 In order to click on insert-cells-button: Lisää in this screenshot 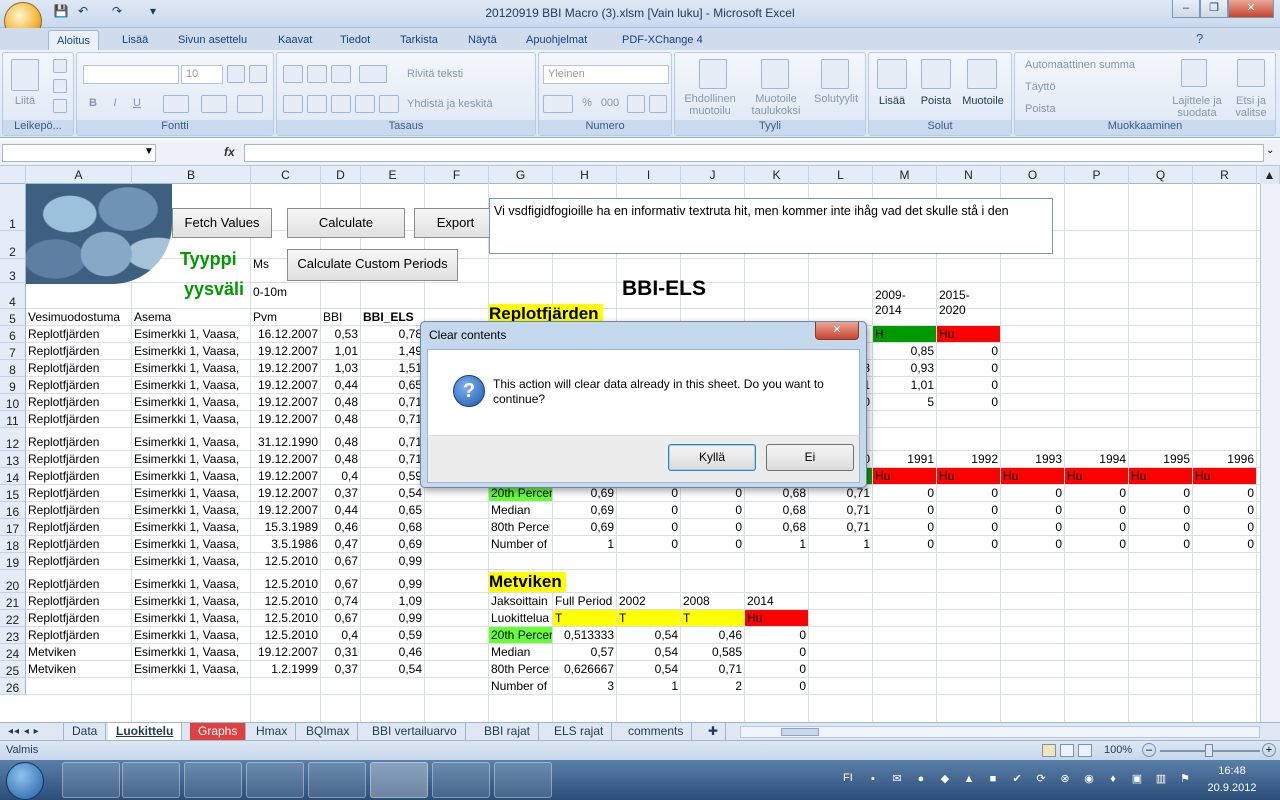, I will do `click(892, 101)`.